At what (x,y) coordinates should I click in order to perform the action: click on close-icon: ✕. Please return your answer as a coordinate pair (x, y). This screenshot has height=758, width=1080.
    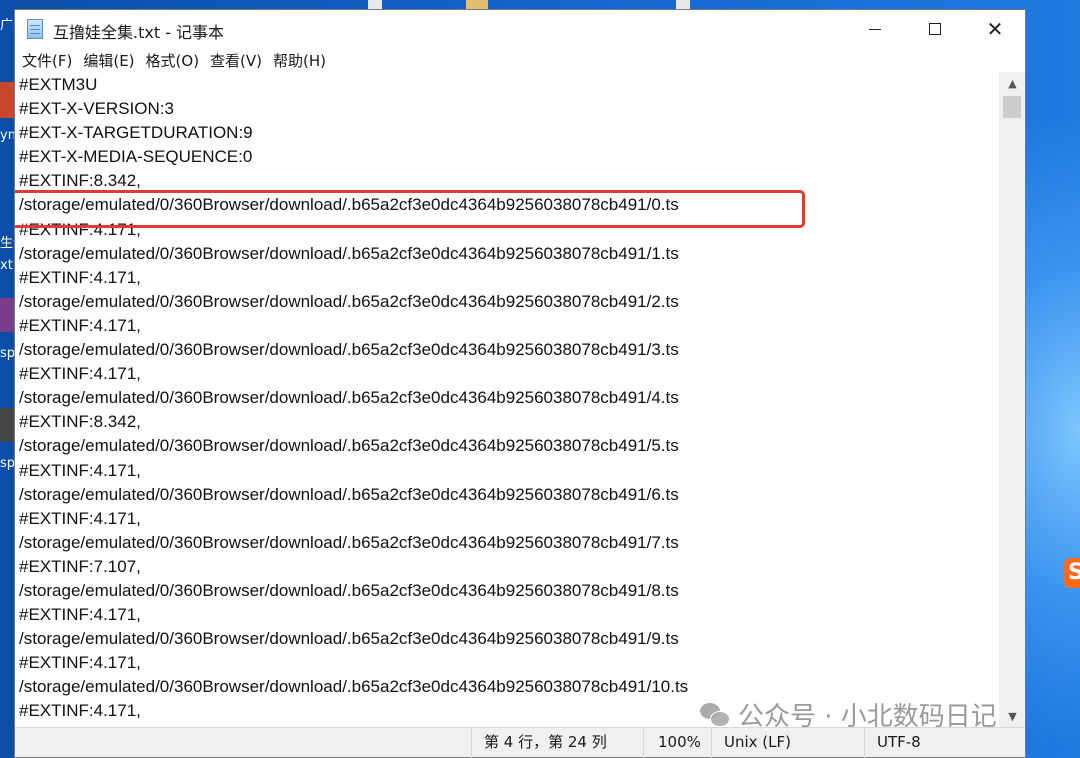
    Looking at the image, I should click on (995, 29).